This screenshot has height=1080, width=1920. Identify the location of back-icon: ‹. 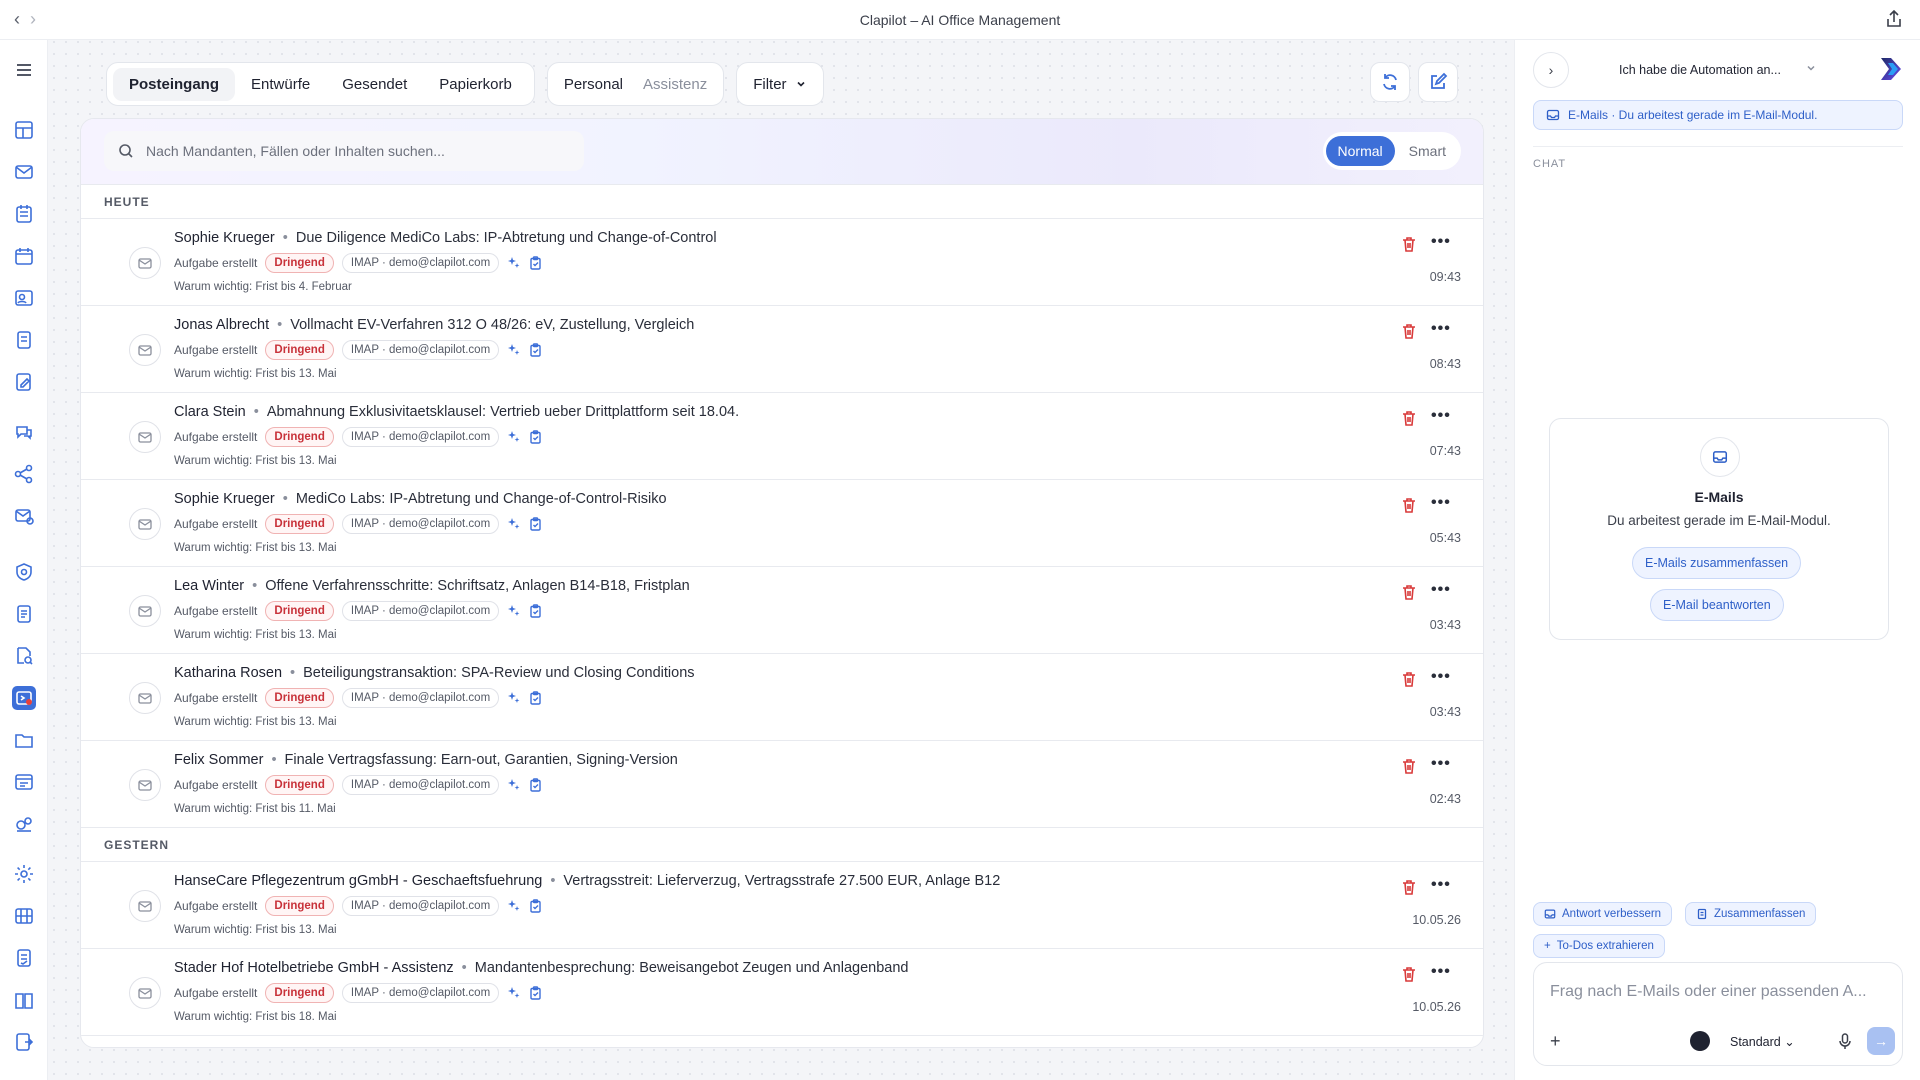
(17, 19).